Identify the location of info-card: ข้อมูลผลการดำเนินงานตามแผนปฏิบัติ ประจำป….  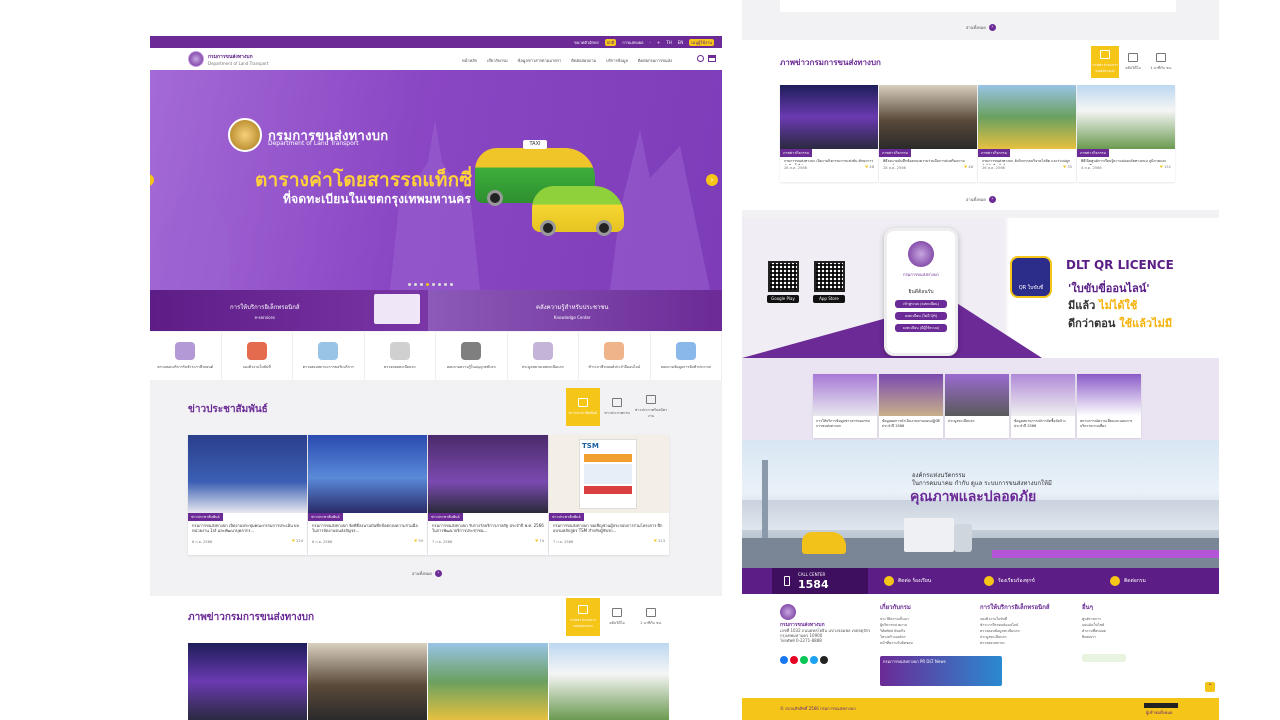
(911, 406).